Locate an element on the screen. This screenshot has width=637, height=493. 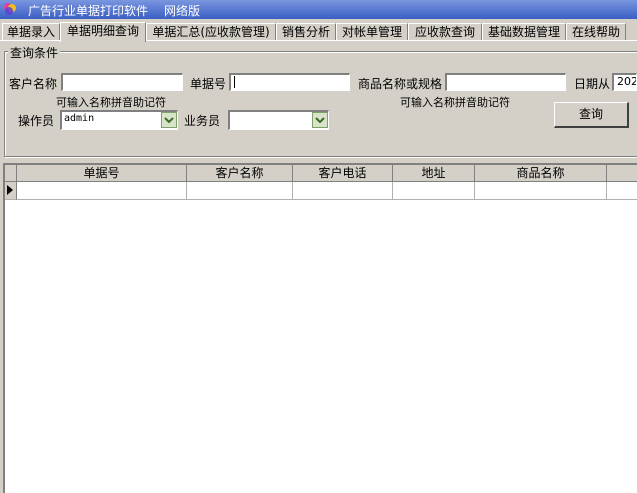
column-header-product-name: 商品名称 is located at coordinates (541, 173).